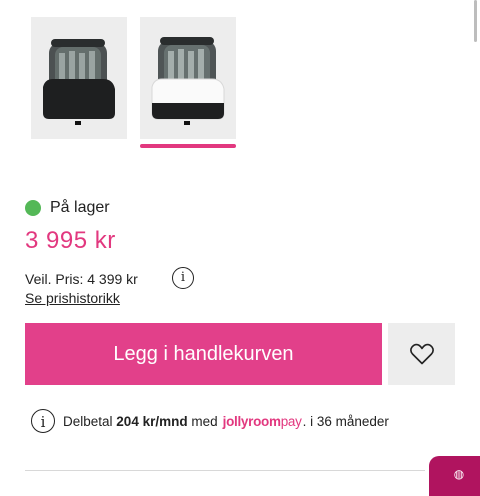 Image resolution: width=480 pixels, height=496 pixels. I want to click on stock-label: På lager, so click(80, 207).